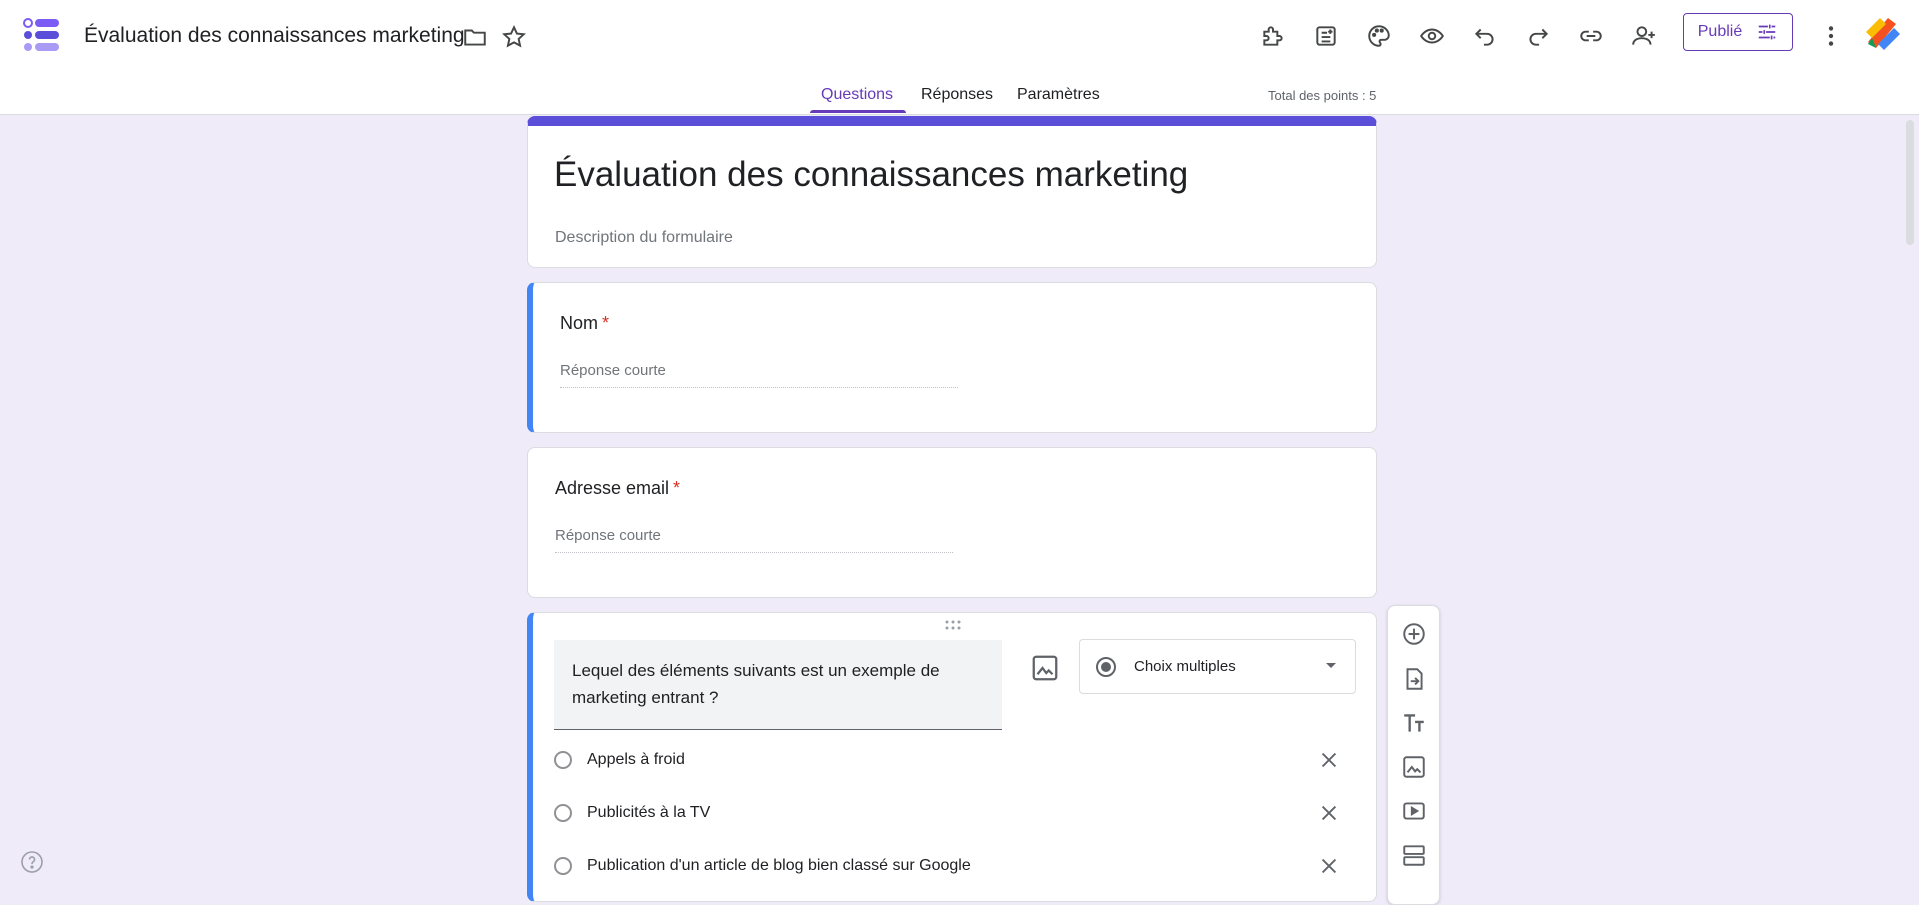  Describe the element at coordinates (1414, 634) in the screenshot. I see `add-question-icon` at that location.